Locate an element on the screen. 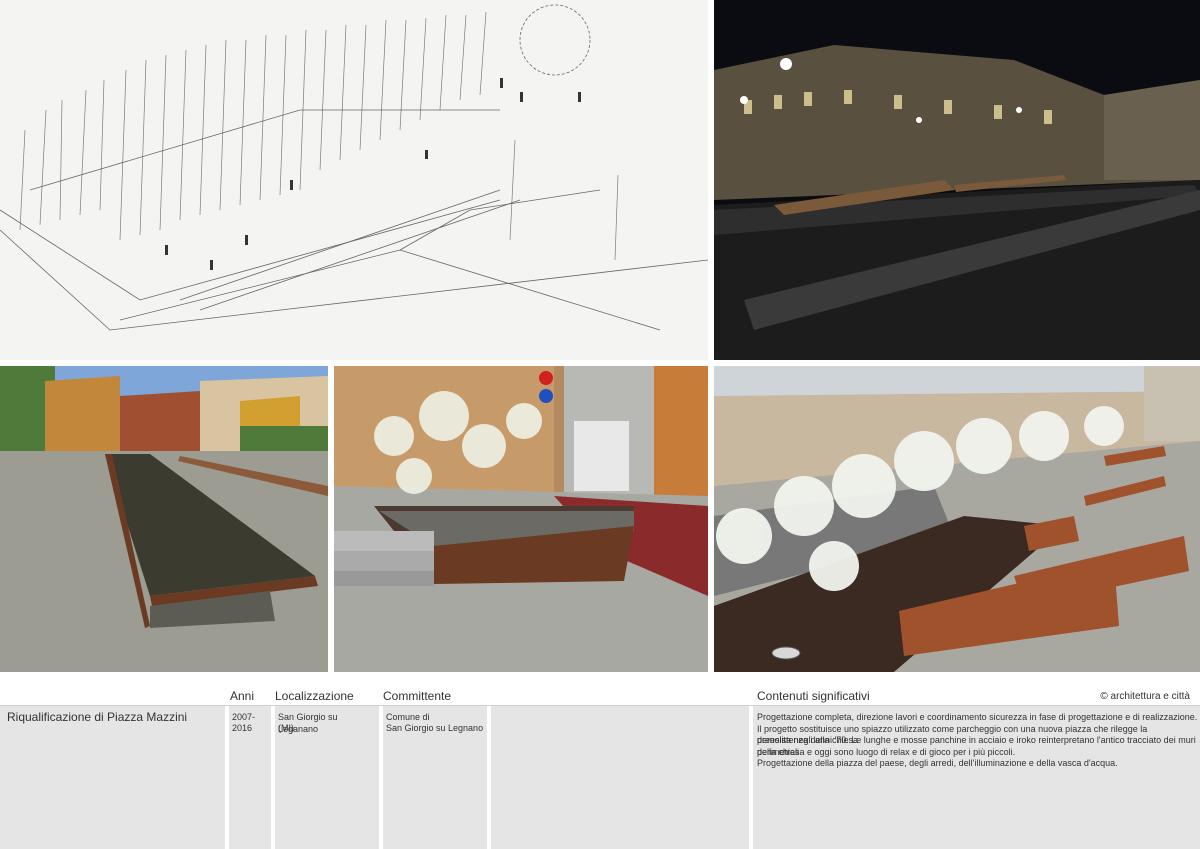 The image size is (1200, 849). anni-column: 2007- 2016 is located at coordinates (250, 777).